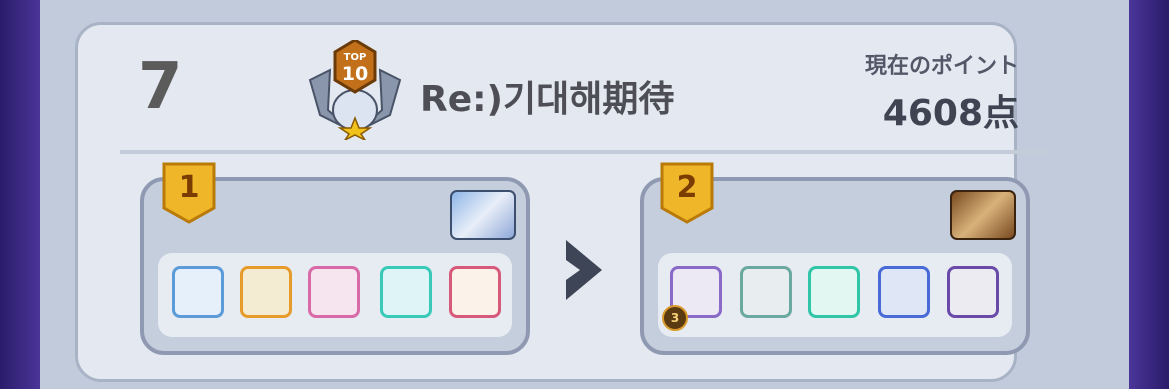 This screenshot has height=389, width=1169. Describe the element at coordinates (334, 292) in the screenshot. I see `crossed-swords-skill-icon` at that location.